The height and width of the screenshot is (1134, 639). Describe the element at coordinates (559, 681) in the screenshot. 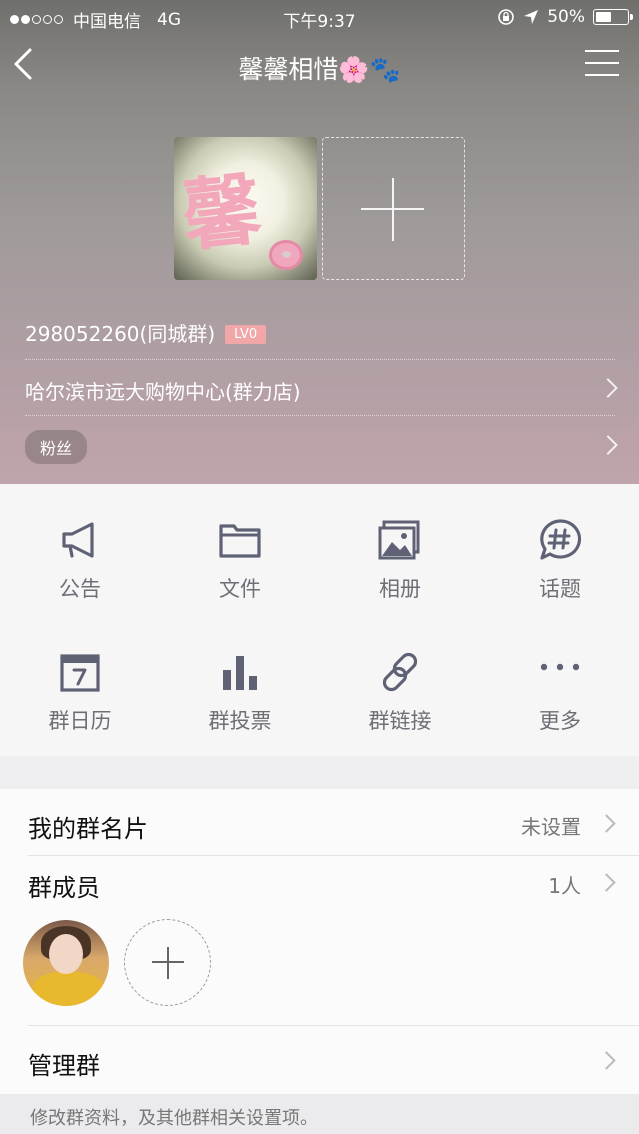

I see `feature-more: 更多` at that location.